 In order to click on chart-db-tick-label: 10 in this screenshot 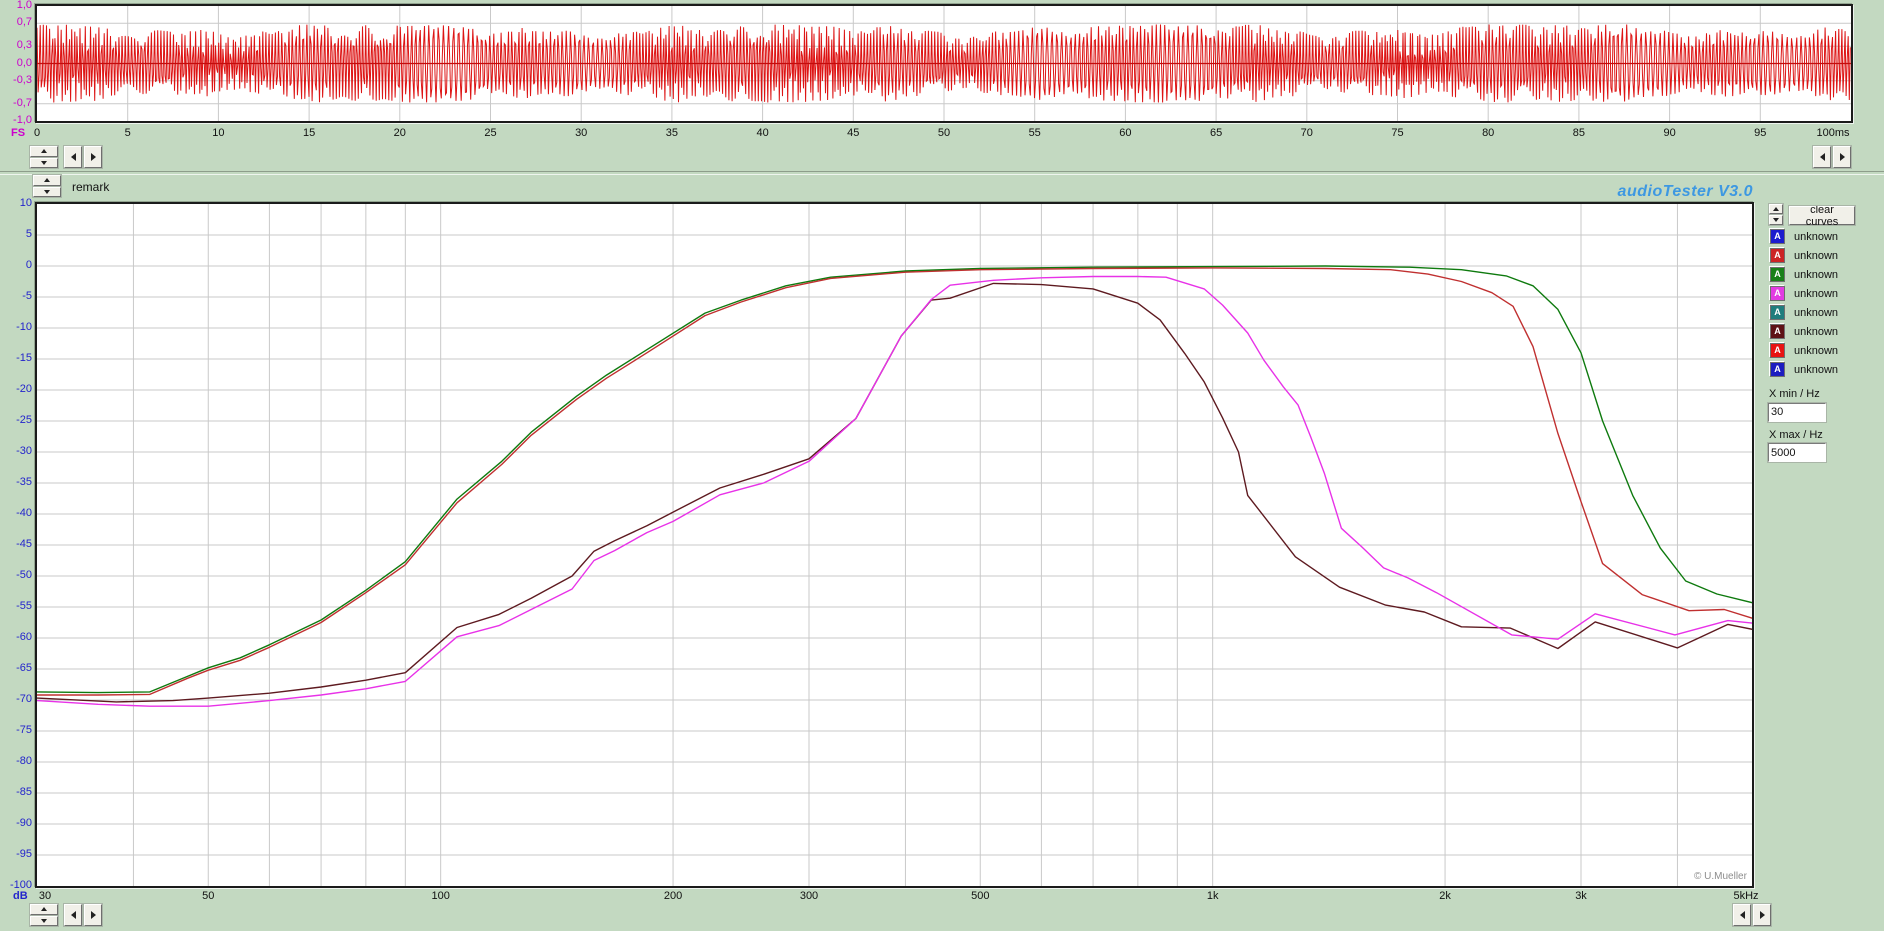, I will do `click(25, 203)`.